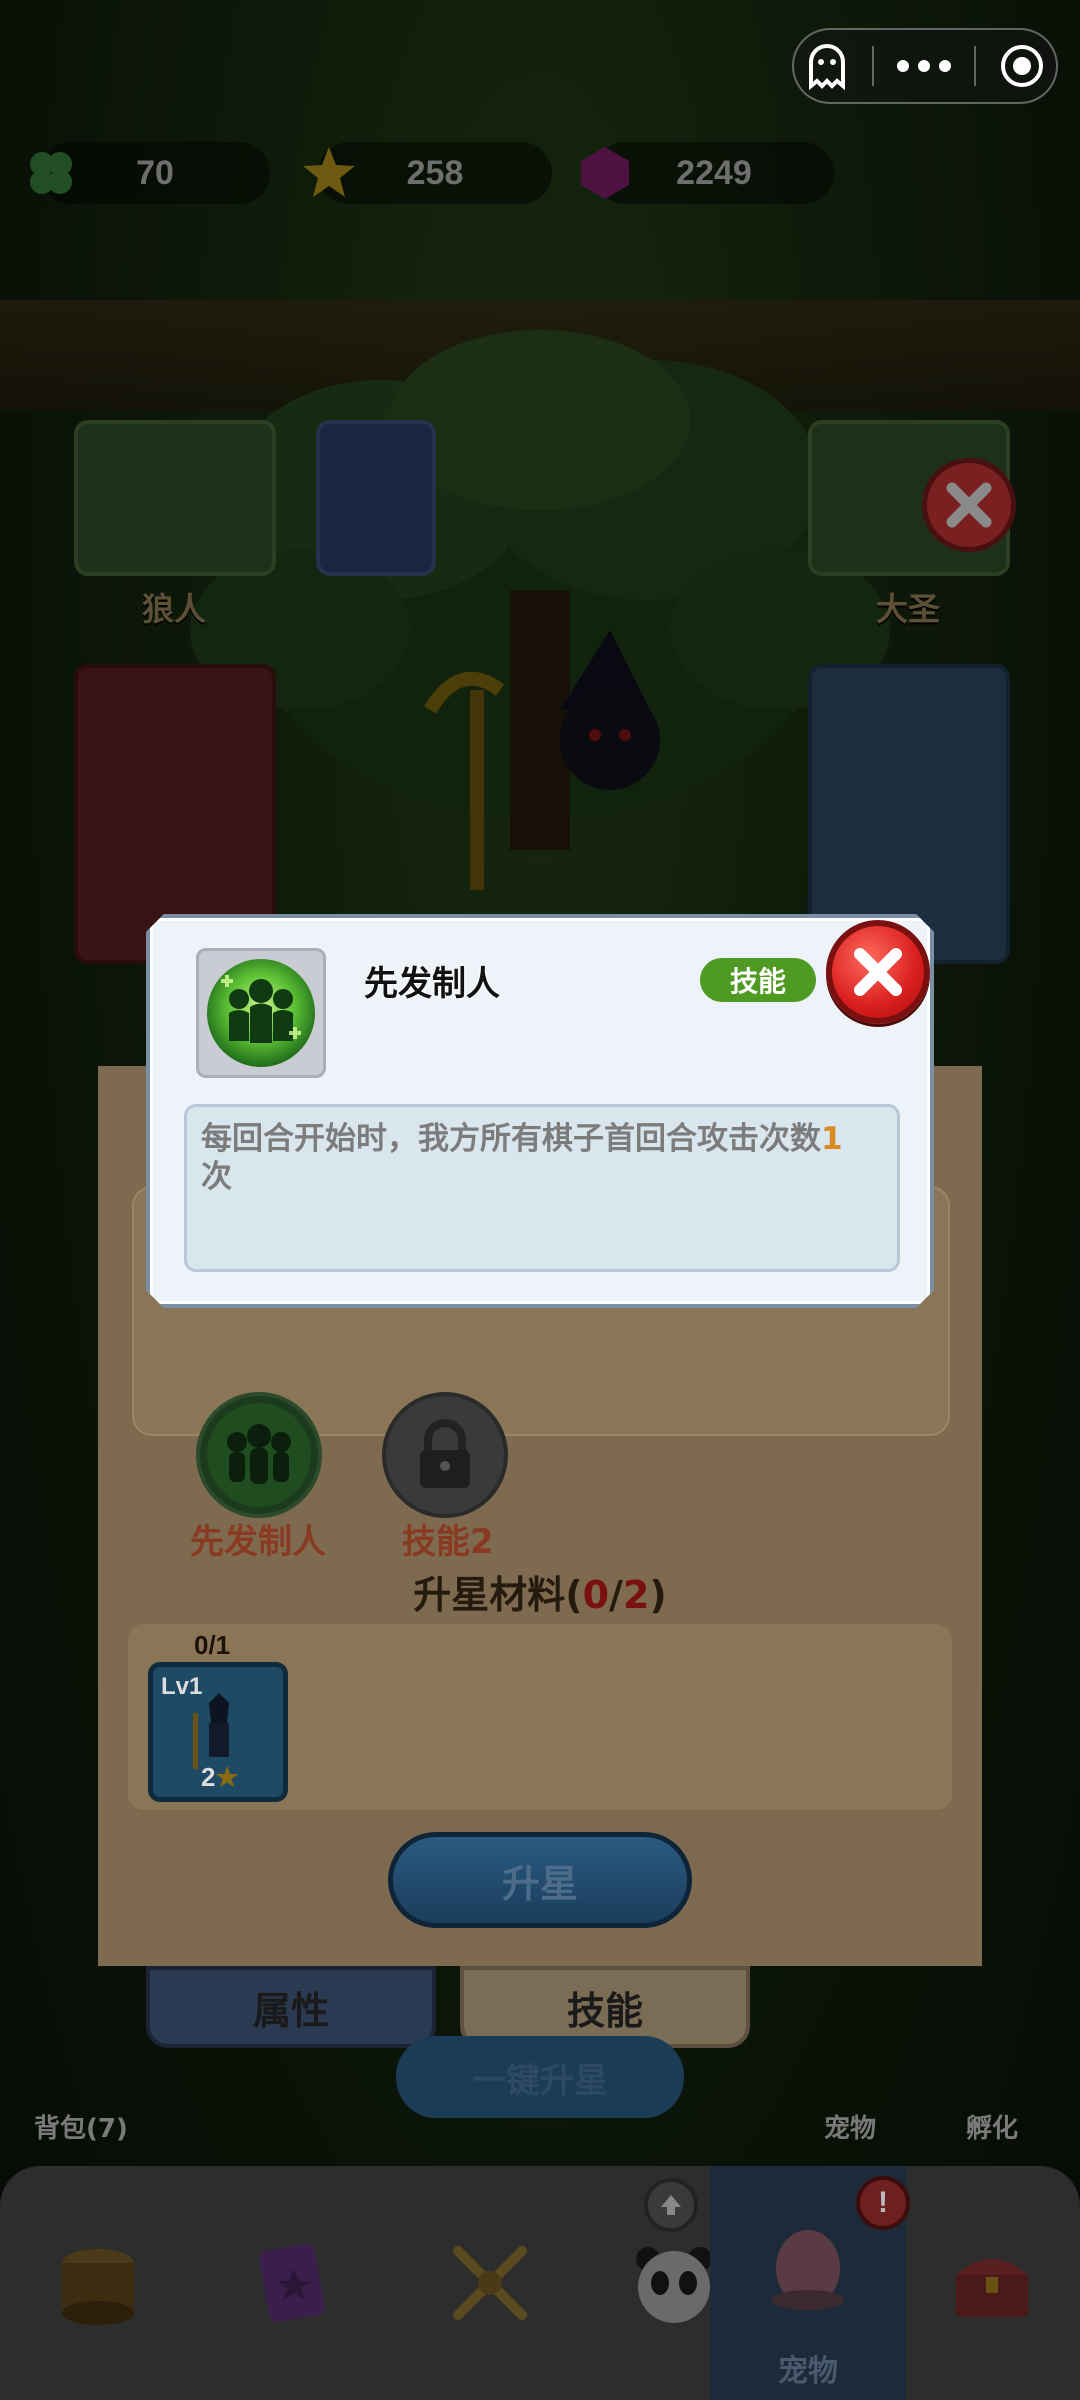 The image size is (1080, 2400). What do you see at coordinates (208, 1777) in the screenshot?
I see `material-stars-value: 2` at bounding box center [208, 1777].